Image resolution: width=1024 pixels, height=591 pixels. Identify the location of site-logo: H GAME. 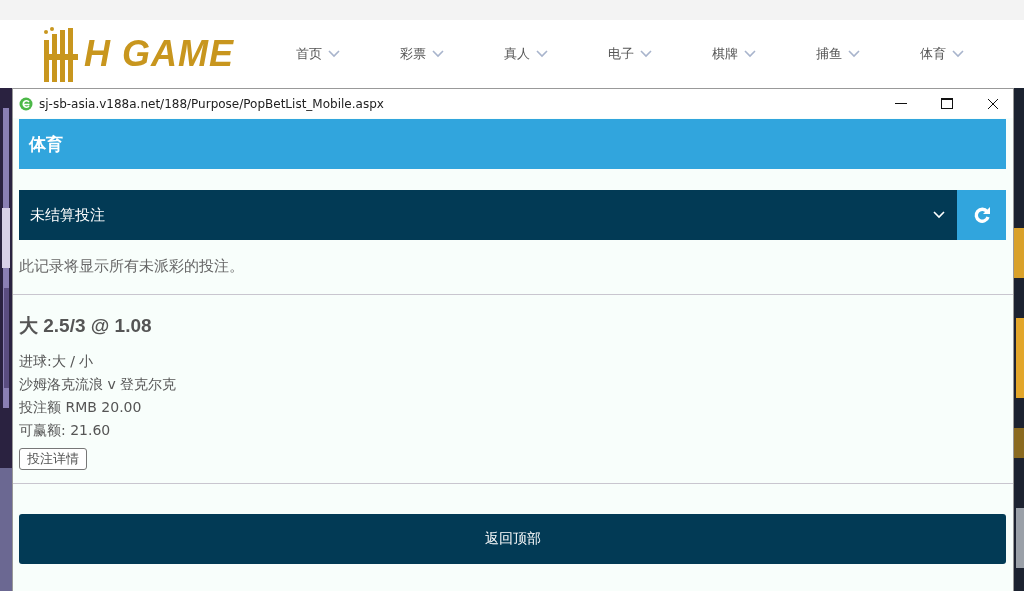
(159, 54).